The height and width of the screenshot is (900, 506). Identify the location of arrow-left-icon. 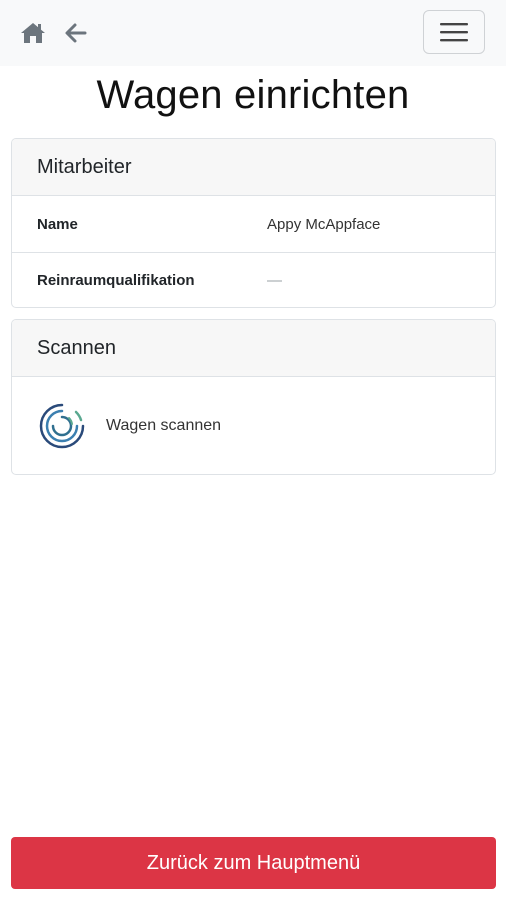
(76, 33).